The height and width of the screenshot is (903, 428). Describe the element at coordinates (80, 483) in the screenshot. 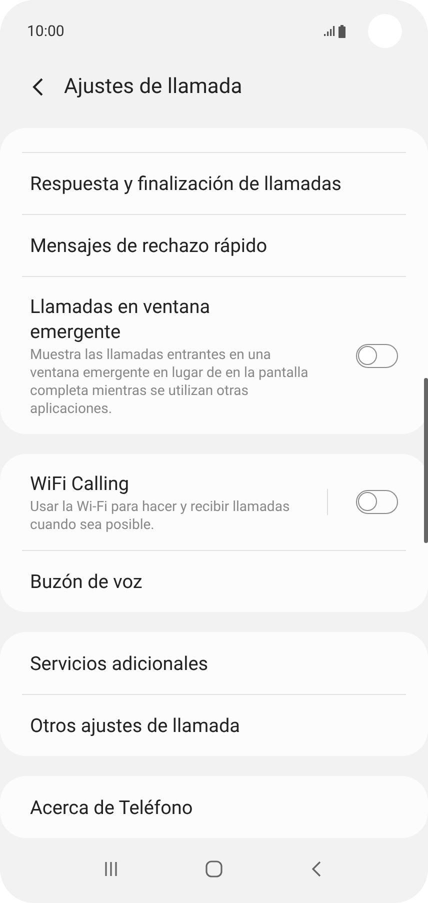

I see `item-title: WiFi Calling` at that location.